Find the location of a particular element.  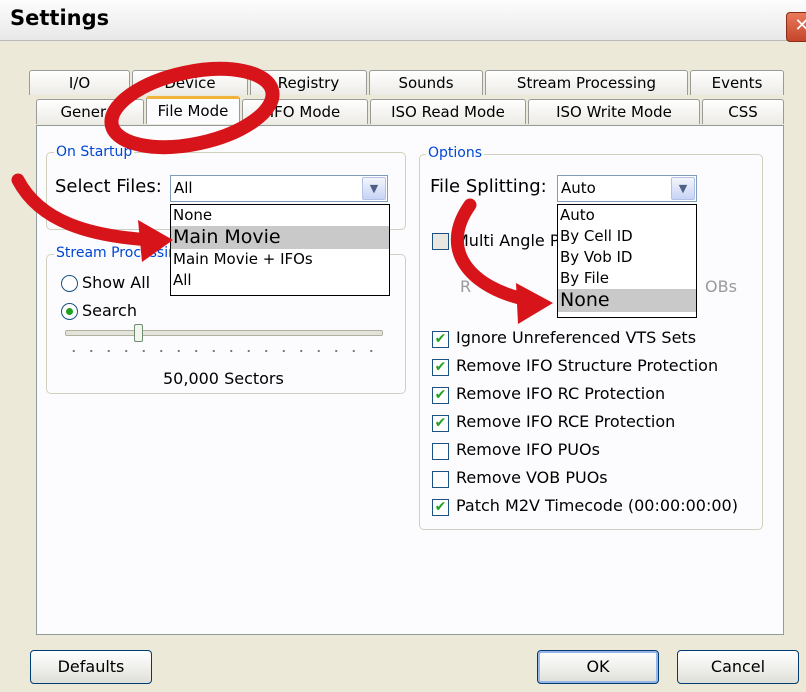

search-radio is located at coordinates (69, 311).